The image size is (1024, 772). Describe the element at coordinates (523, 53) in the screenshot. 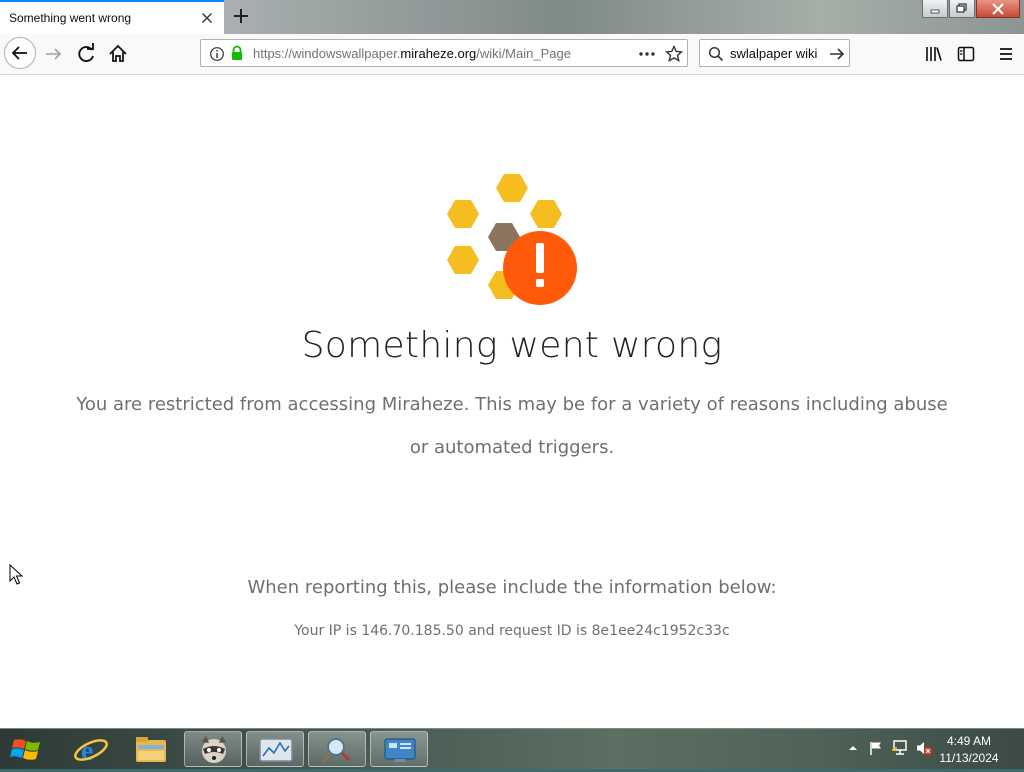

I see `url-path: /wiki/Main_Page` at that location.